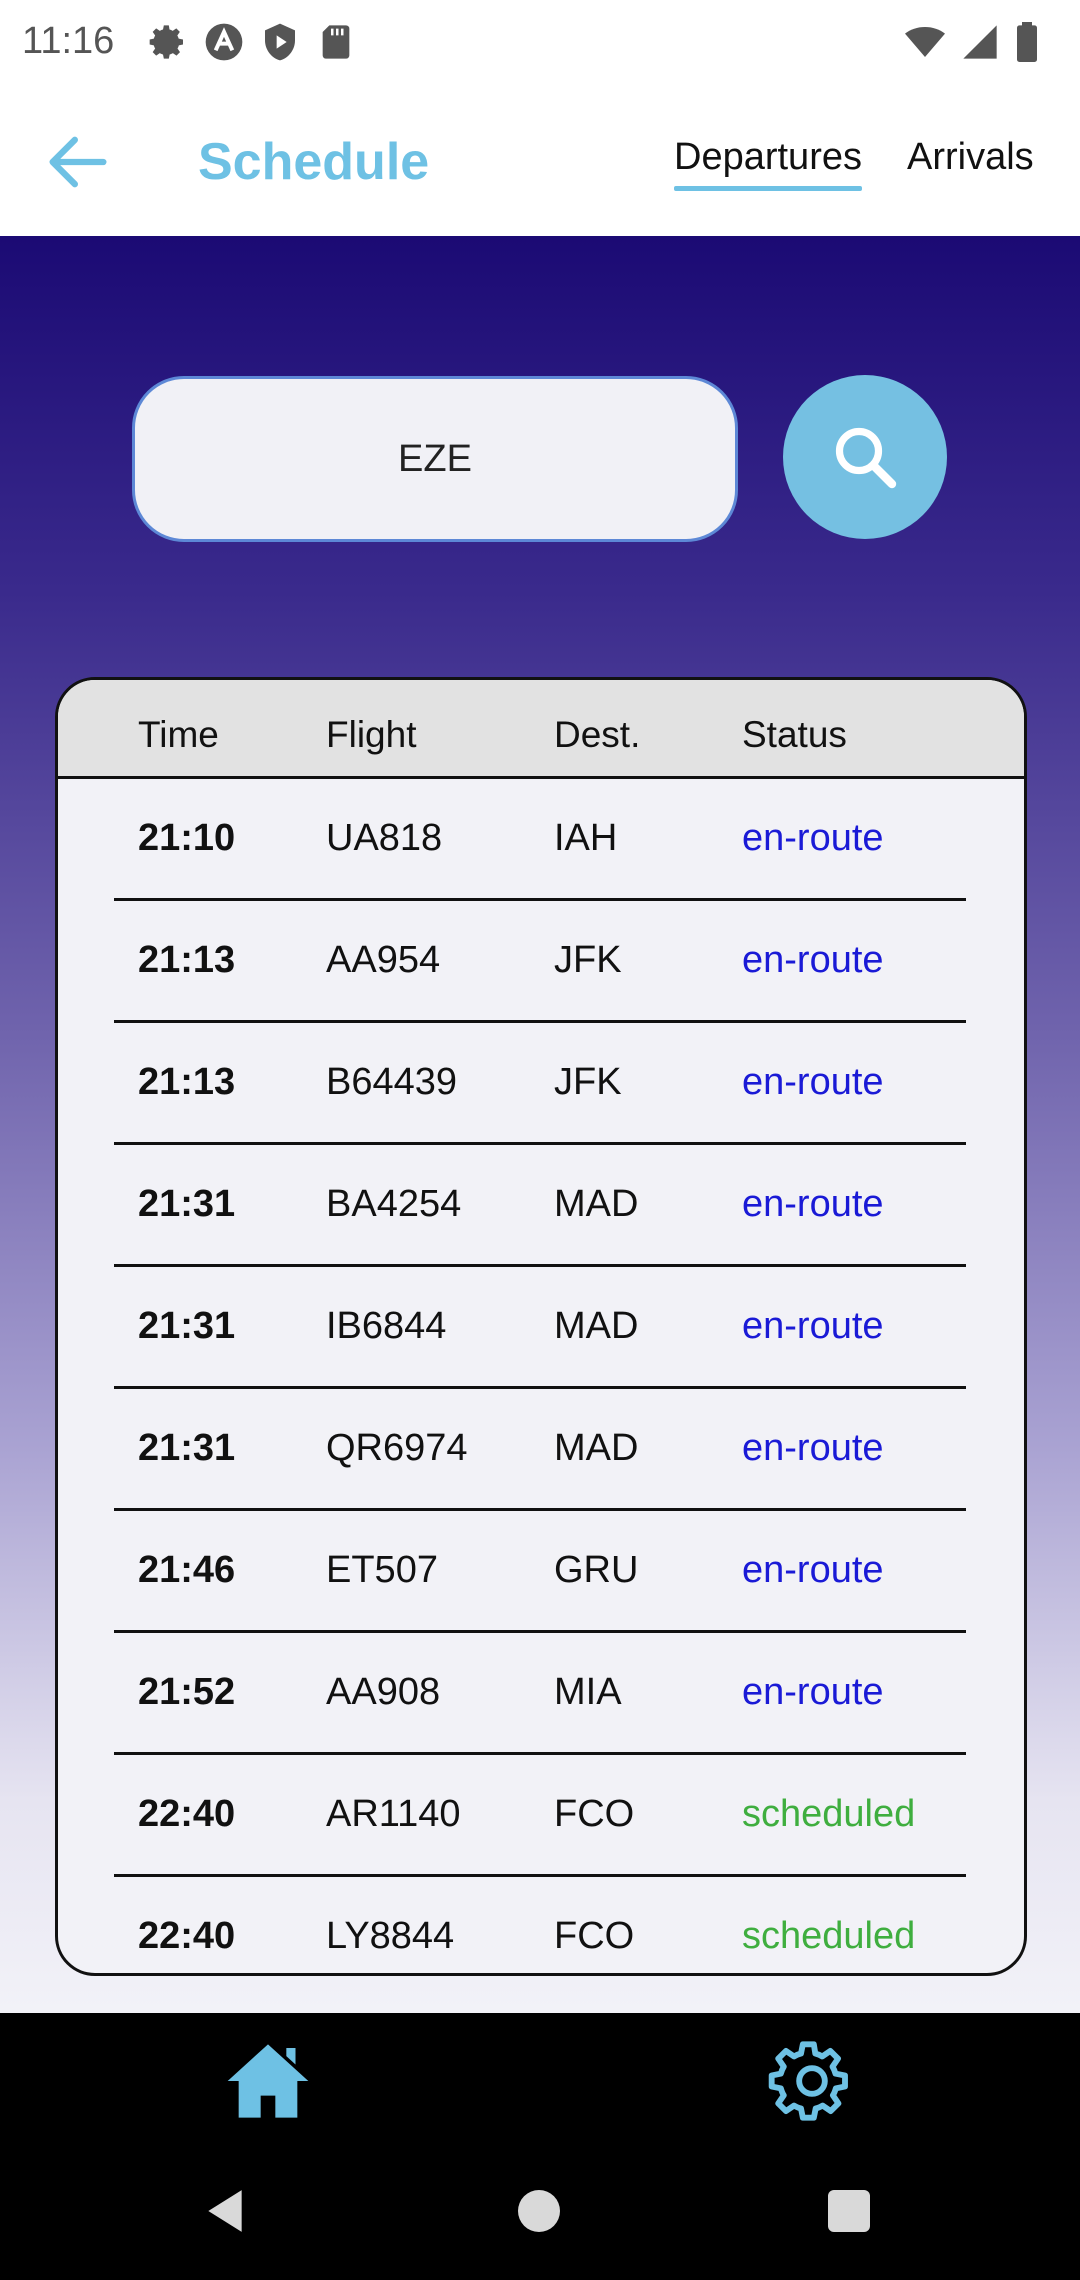 Image resolution: width=1080 pixels, height=2280 pixels. Describe the element at coordinates (314, 162) in the screenshot. I see `page-title: Schedule` at that location.